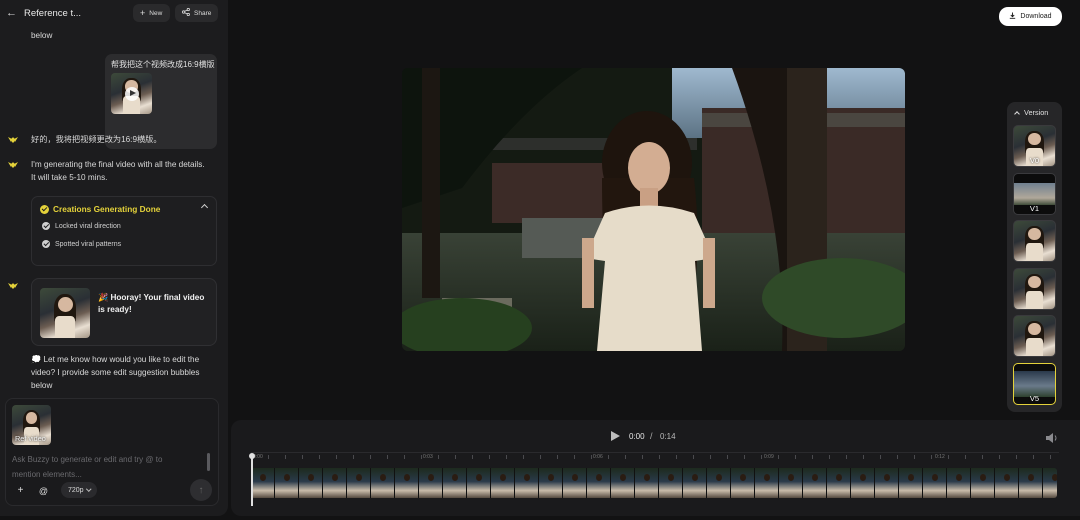 This screenshot has width=1080, height=520. I want to click on version-item-v0: V0, so click(1034, 146).